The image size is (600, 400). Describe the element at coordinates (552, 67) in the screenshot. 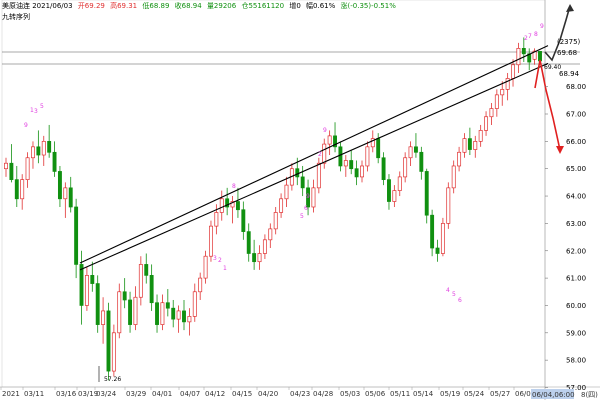

I see `cursor-price-label: 69.40` at that location.